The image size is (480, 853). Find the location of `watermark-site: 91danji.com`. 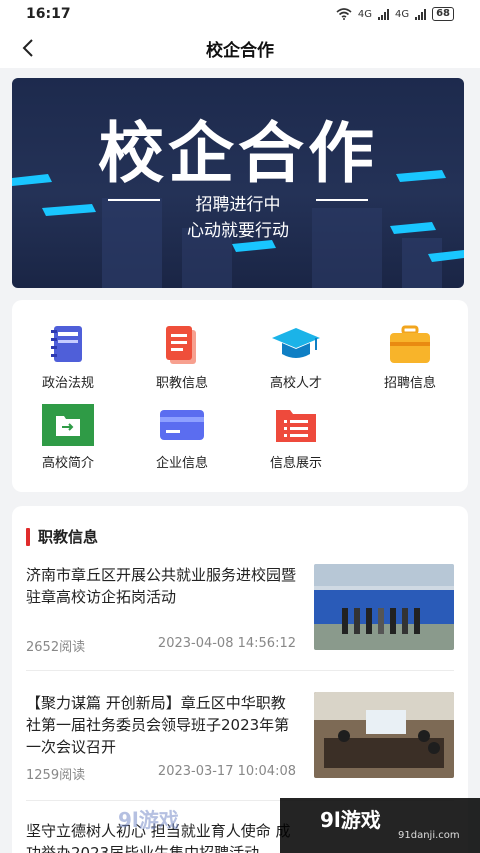

watermark-site: 91danji.com is located at coordinates (429, 835).